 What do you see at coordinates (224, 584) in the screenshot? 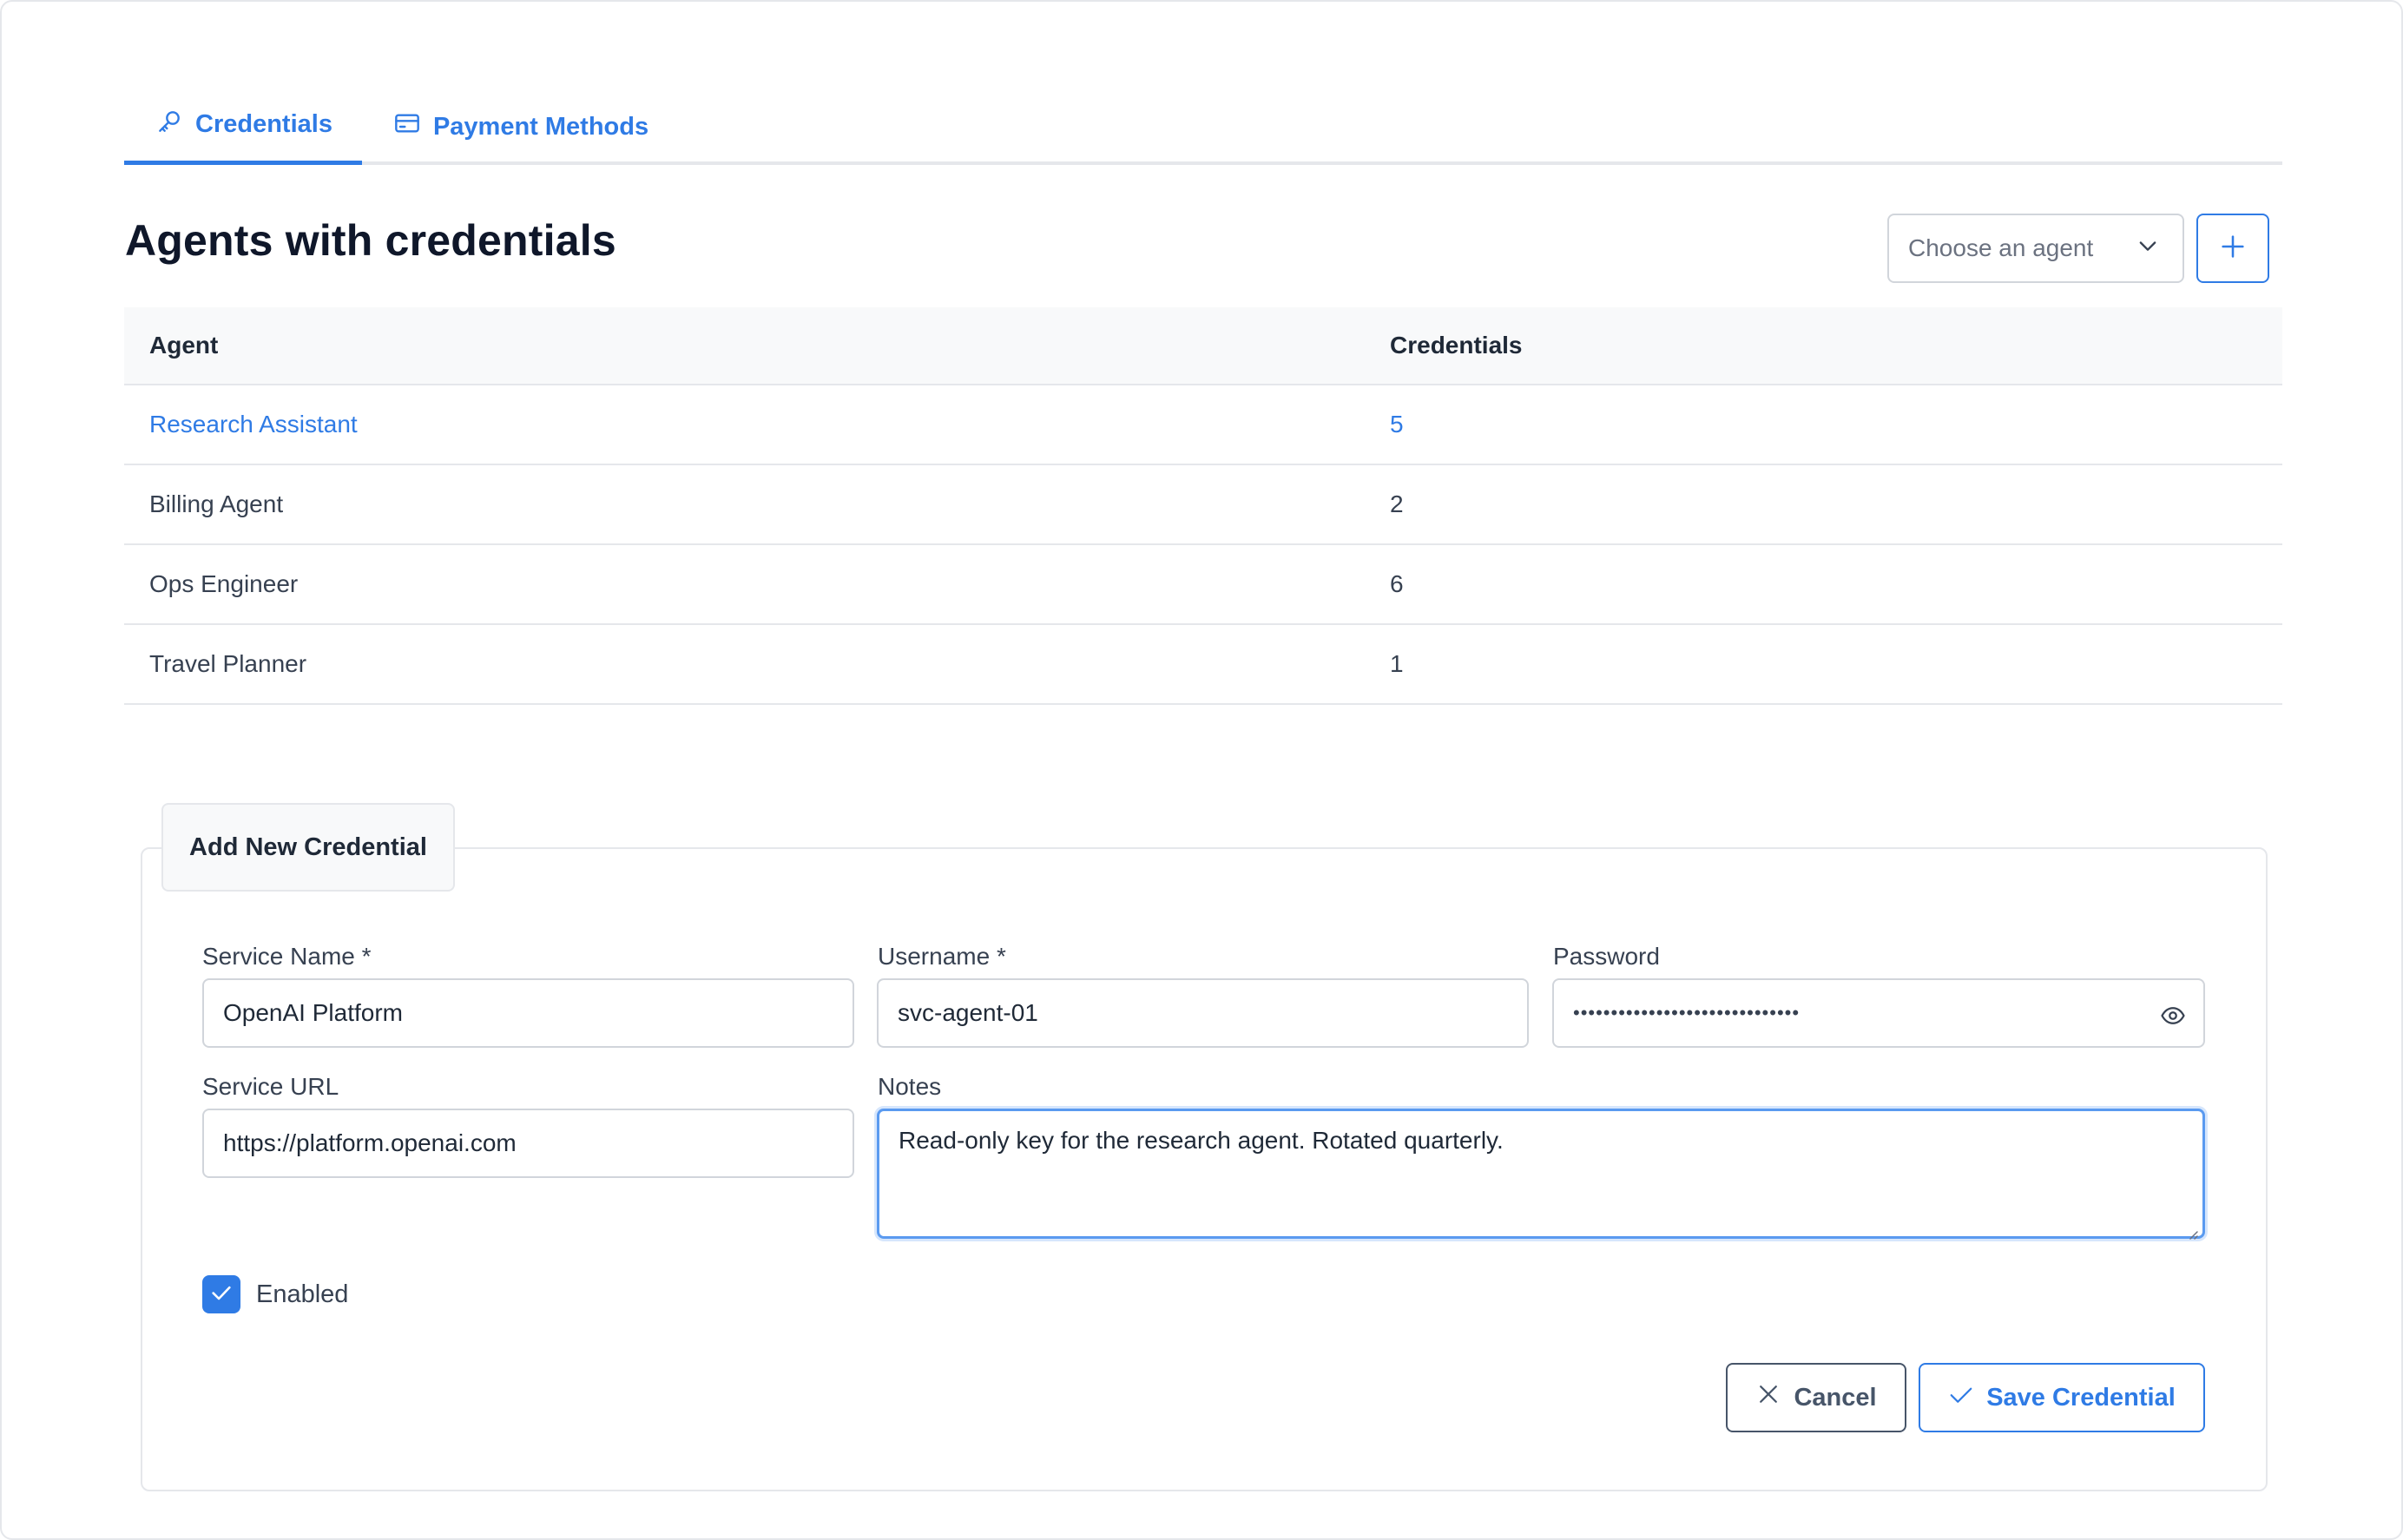
I see `agent-name: Ops Engineer` at bounding box center [224, 584].